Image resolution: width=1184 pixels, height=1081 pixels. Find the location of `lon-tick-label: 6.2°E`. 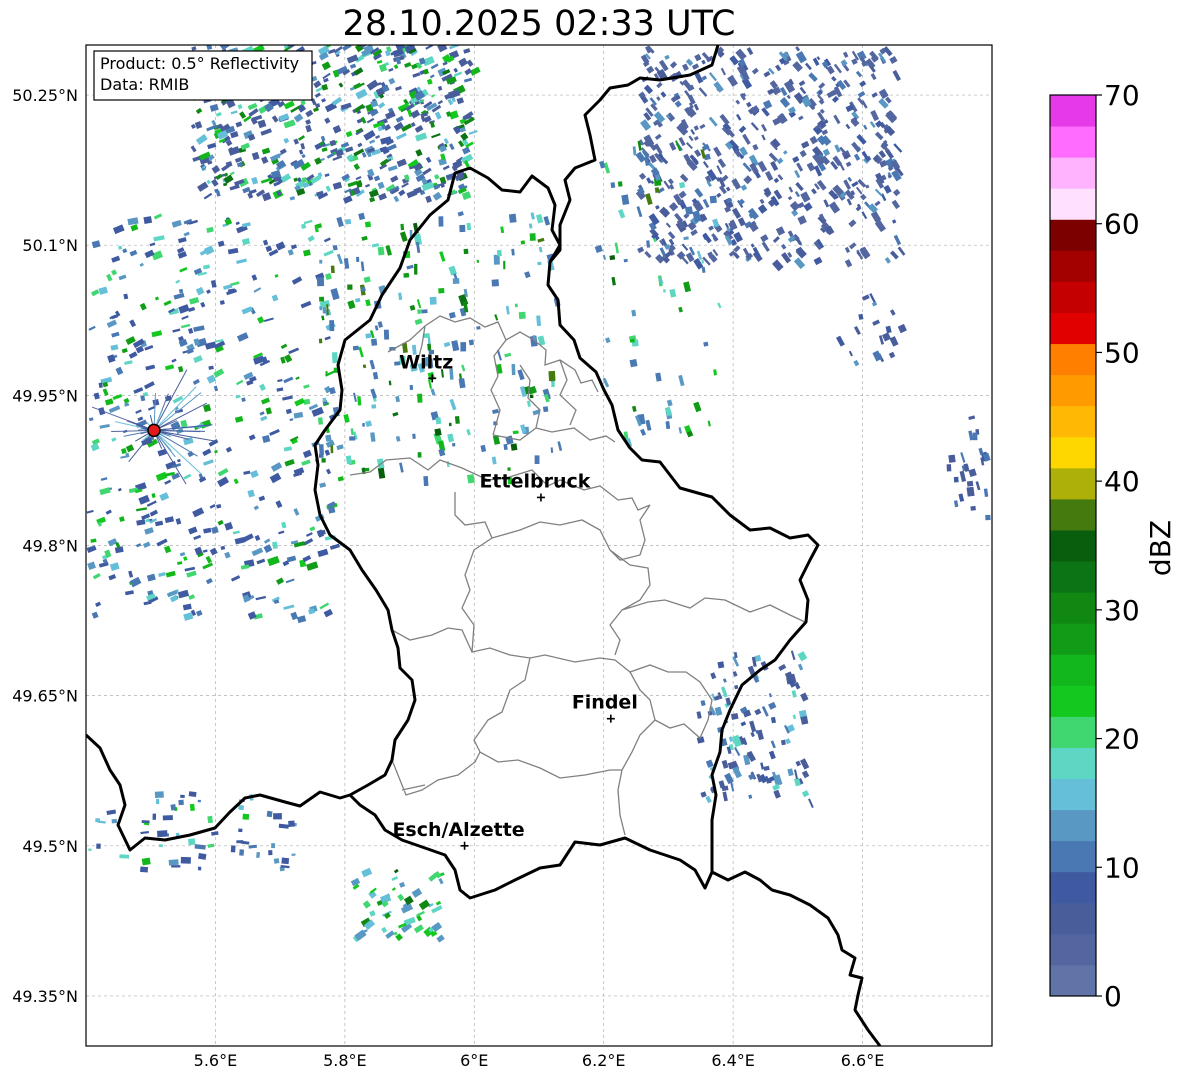

lon-tick-label: 6.2°E is located at coordinates (604, 1060).